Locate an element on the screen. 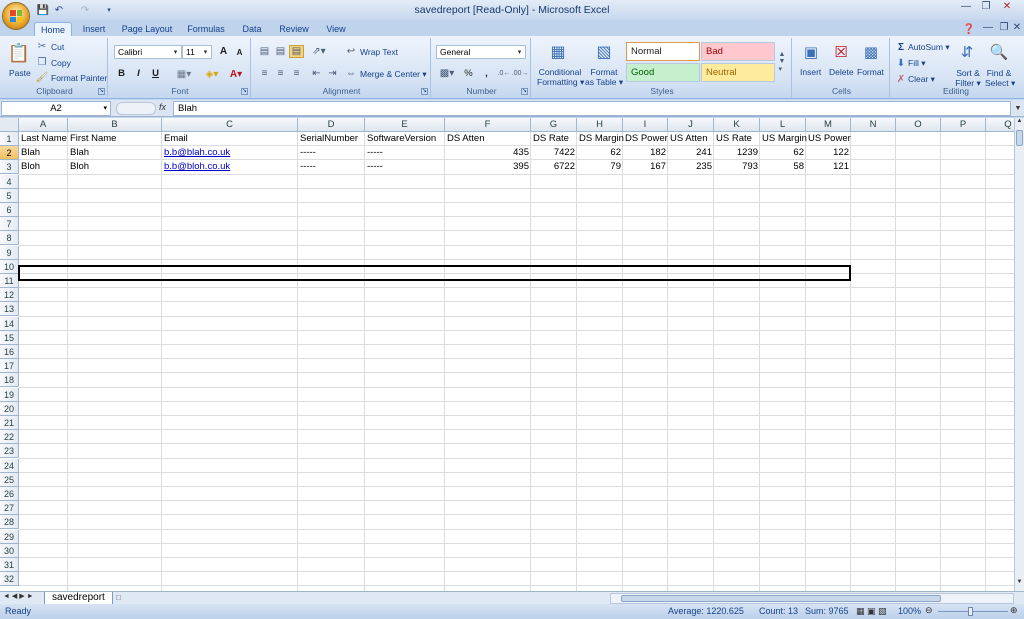  scroll-up-icon: ▲ is located at coordinates (1019, 123).